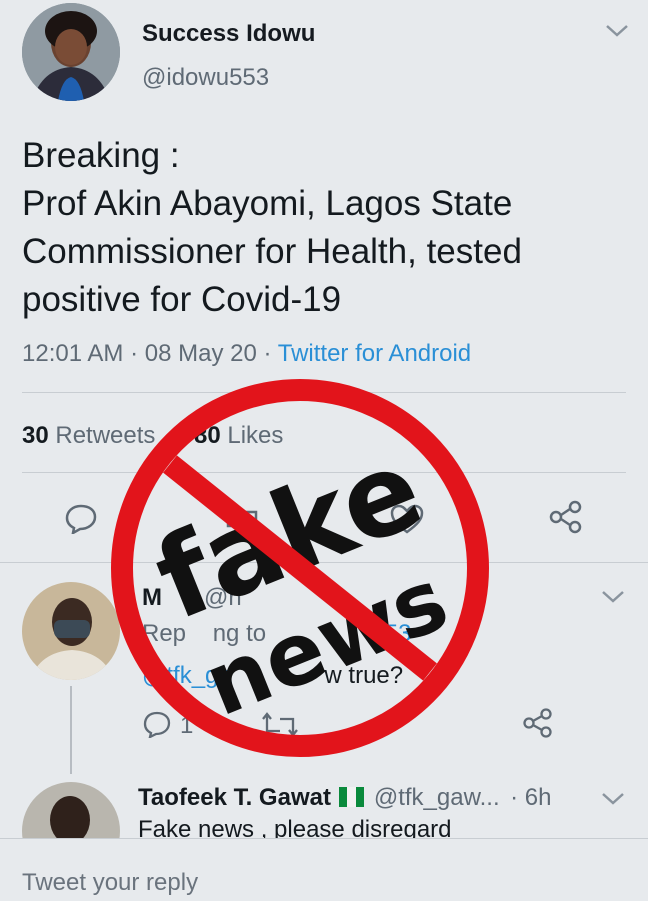 This screenshot has height=901, width=648. Describe the element at coordinates (35, 435) in the screenshot. I see `retweet-count: 30` at that location.